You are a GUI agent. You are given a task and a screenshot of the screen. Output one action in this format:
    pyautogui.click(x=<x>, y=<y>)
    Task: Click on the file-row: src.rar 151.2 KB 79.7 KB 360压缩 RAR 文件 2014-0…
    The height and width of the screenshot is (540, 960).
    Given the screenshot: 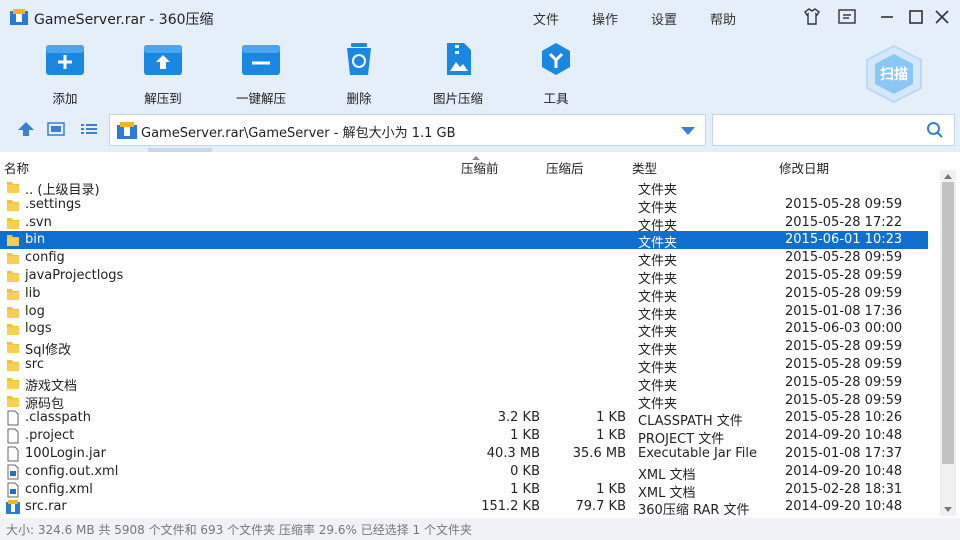 What is the action you would take?
    pyautogui.click(x=464, y=508)
    